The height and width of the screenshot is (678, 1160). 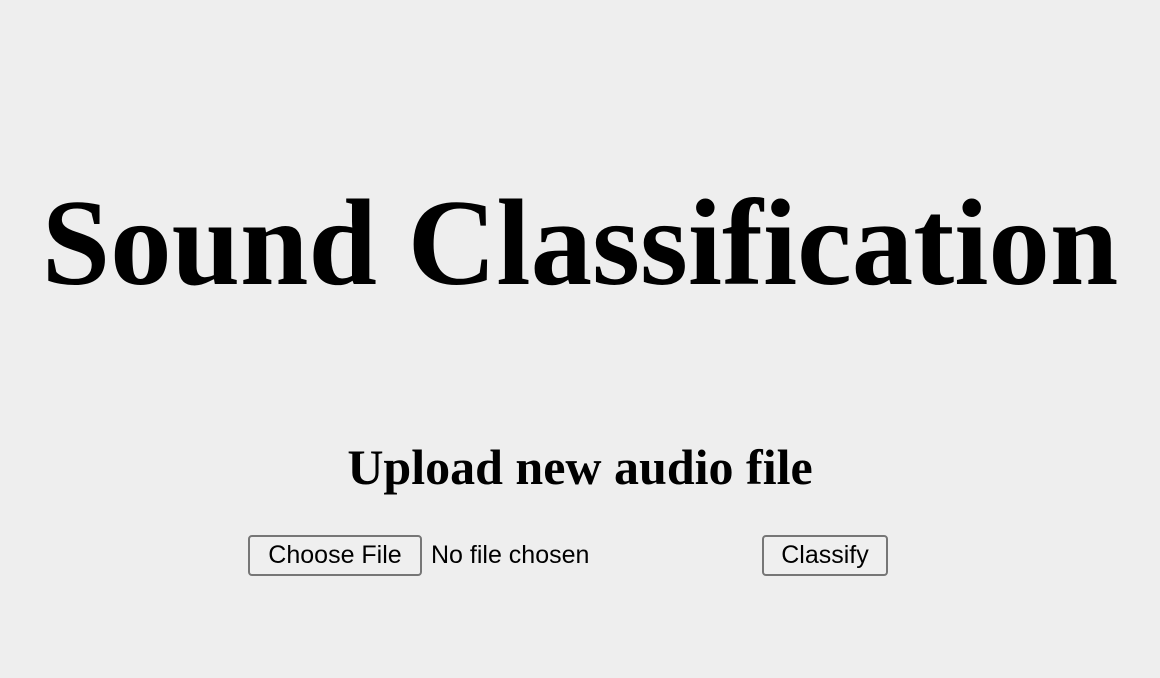 What do you see at coordinates (510, 555) in the screenshot?
I see `file-status-text: No file chosen` at bounding box center [510, 555].